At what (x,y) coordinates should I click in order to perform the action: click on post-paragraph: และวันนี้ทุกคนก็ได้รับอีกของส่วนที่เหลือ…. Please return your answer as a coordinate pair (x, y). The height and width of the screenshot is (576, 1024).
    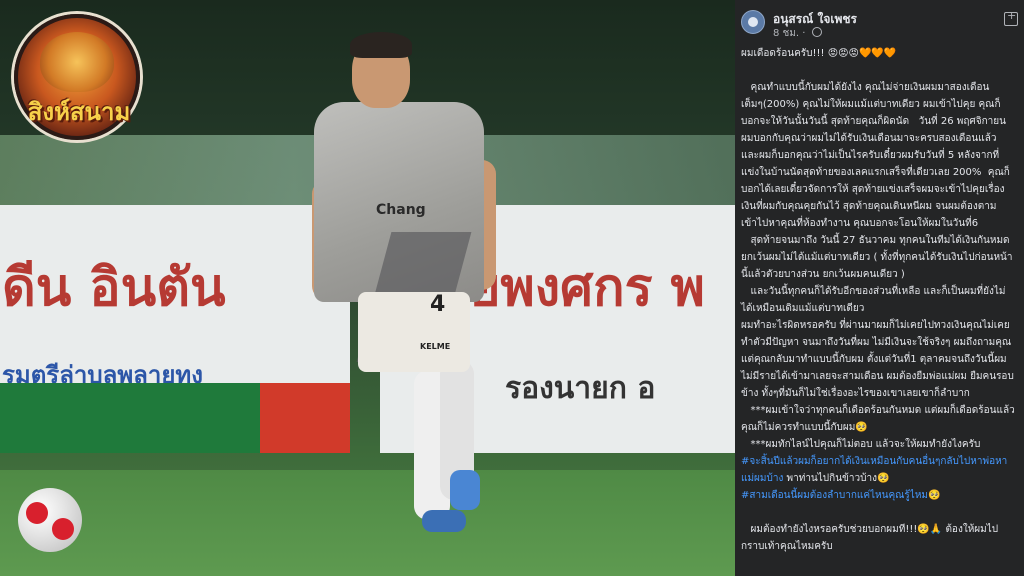
    Looking at the image, I should click on (873, 300).